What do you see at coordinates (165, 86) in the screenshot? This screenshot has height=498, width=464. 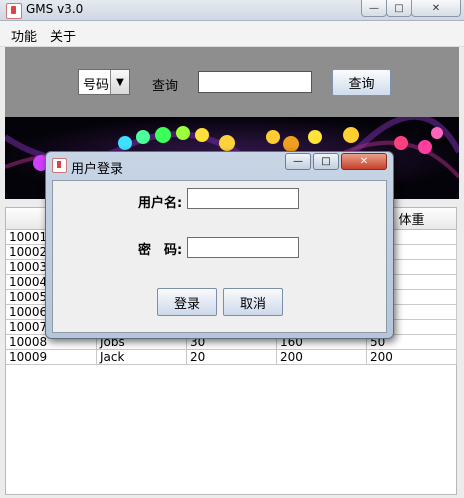 I see `query-label: 查询` at bounding box center [165, 86].